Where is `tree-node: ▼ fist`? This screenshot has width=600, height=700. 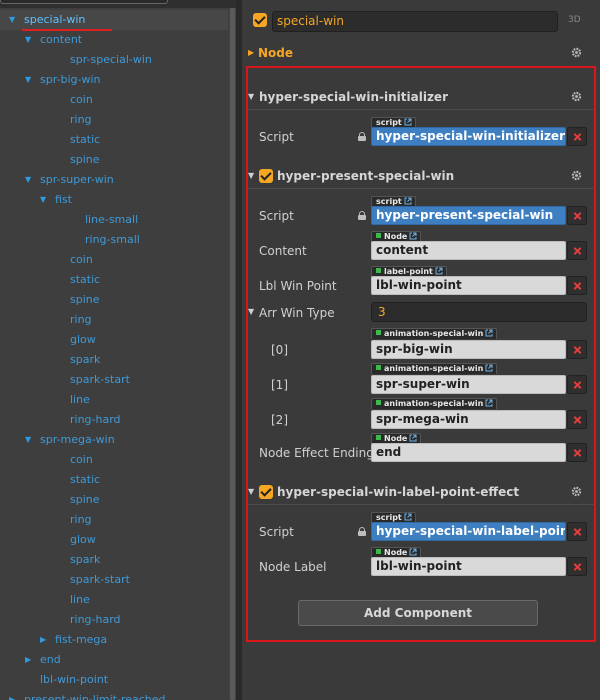
tree-node: ▼ fist is located at coordinates (114, 200).